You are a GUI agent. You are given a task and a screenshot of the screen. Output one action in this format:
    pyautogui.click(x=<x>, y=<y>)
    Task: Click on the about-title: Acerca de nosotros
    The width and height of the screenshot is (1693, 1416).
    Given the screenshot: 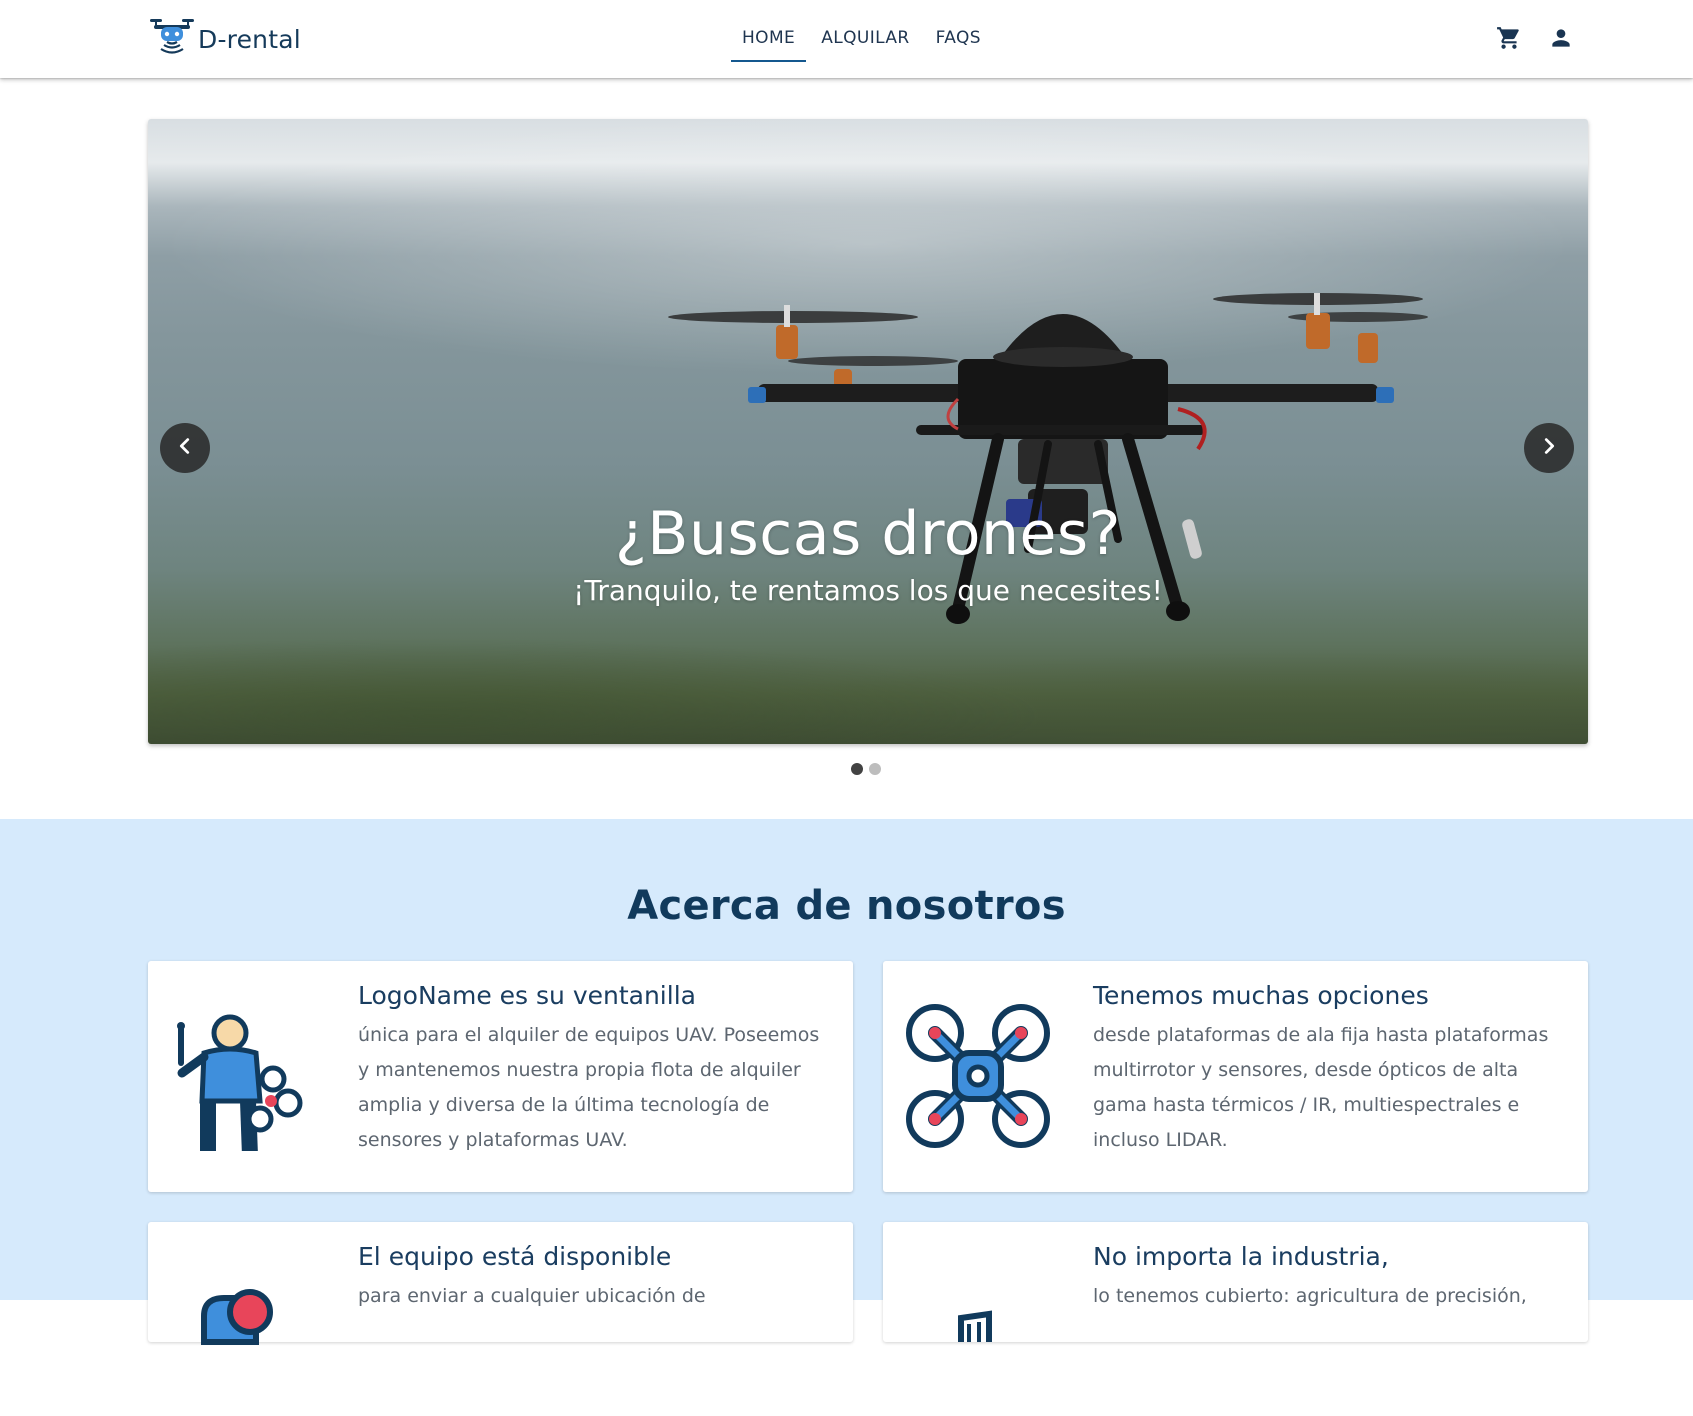 What is the action you would take?
    pyautogui.click(x=846, y=906)
    